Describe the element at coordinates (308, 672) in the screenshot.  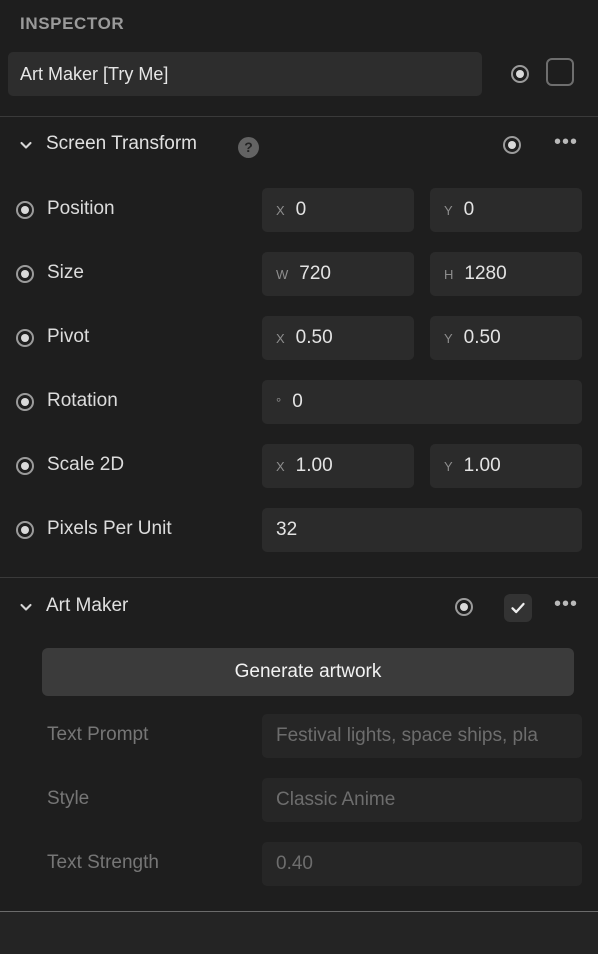
I see `generate-artwork-button: Generate artwork` at that location.